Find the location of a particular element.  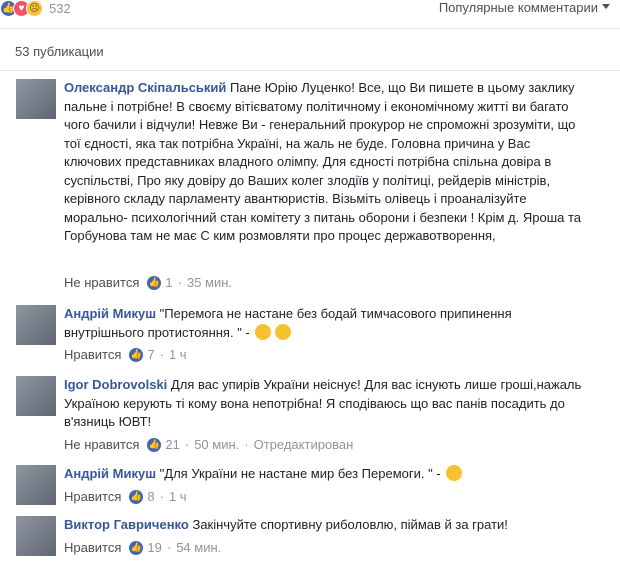

comment-author: Igor Dobrovolski is located at coordinates (115, 384).